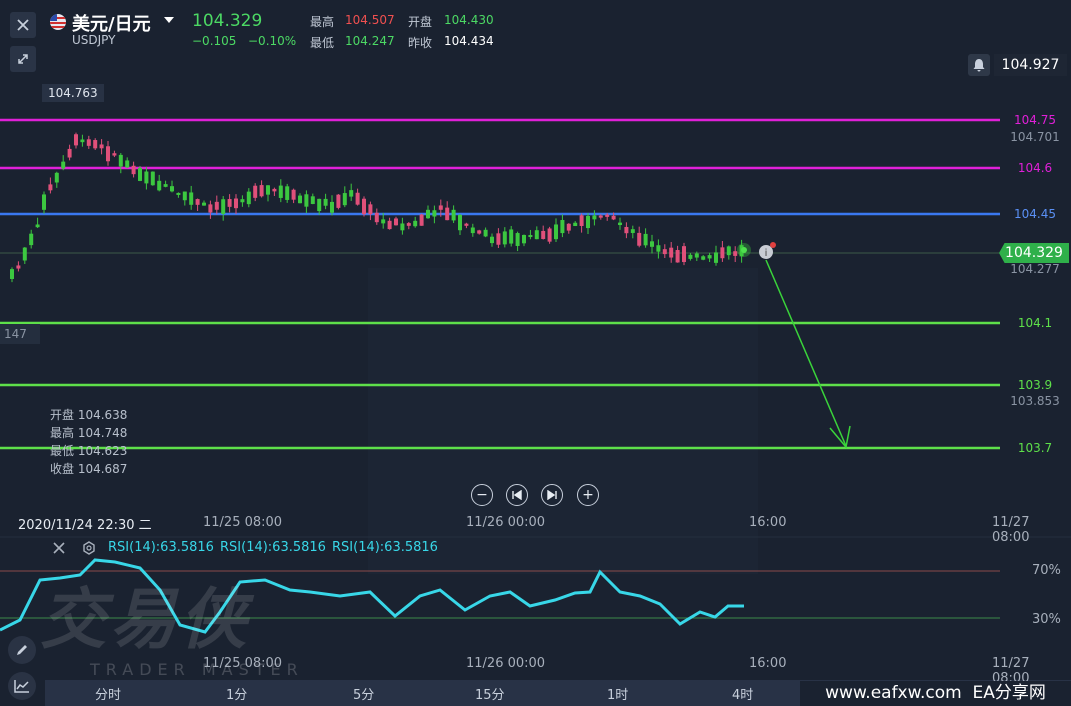  What do you see at coordinates (420, 22) in the screenshot?
I see `open-label: 开盘` at bounding box center [420, 22].